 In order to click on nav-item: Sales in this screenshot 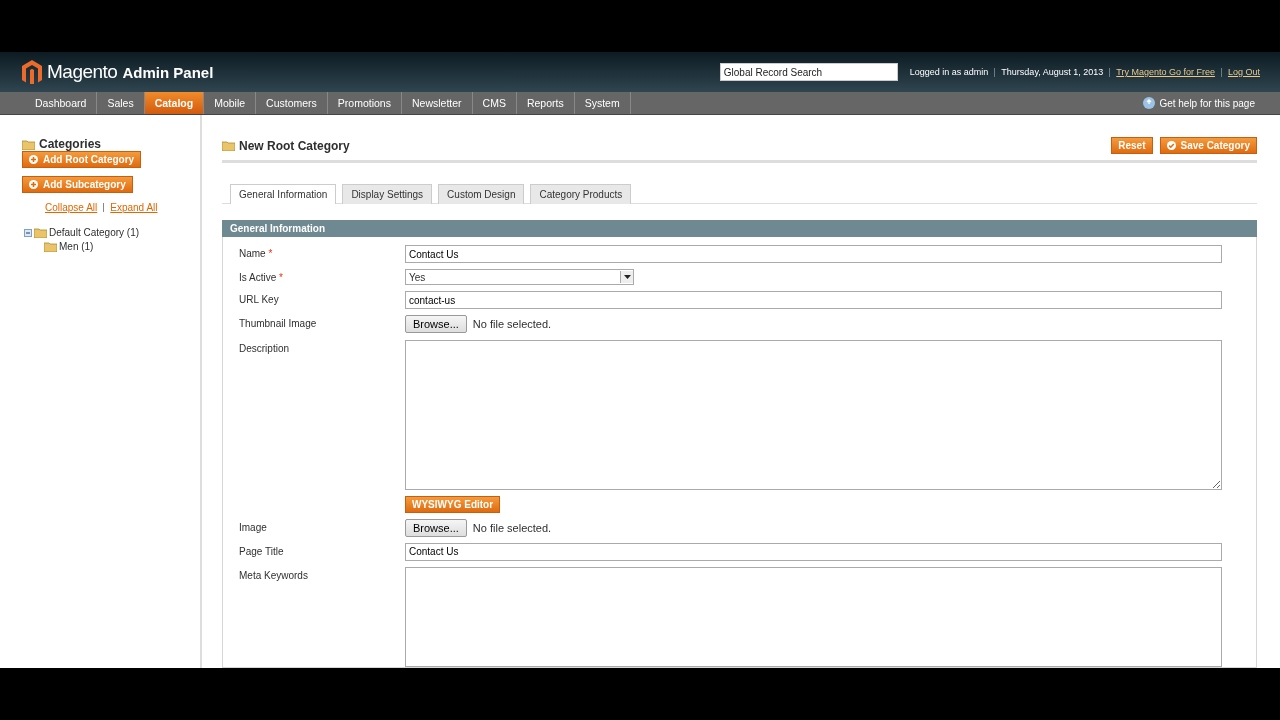, I will do `click(121, 103)`.